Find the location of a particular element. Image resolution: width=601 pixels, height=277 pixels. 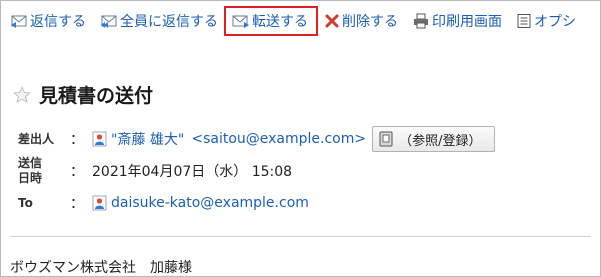

sender-email-link: <saitou@example.com> is located at coordinates (278, 139).